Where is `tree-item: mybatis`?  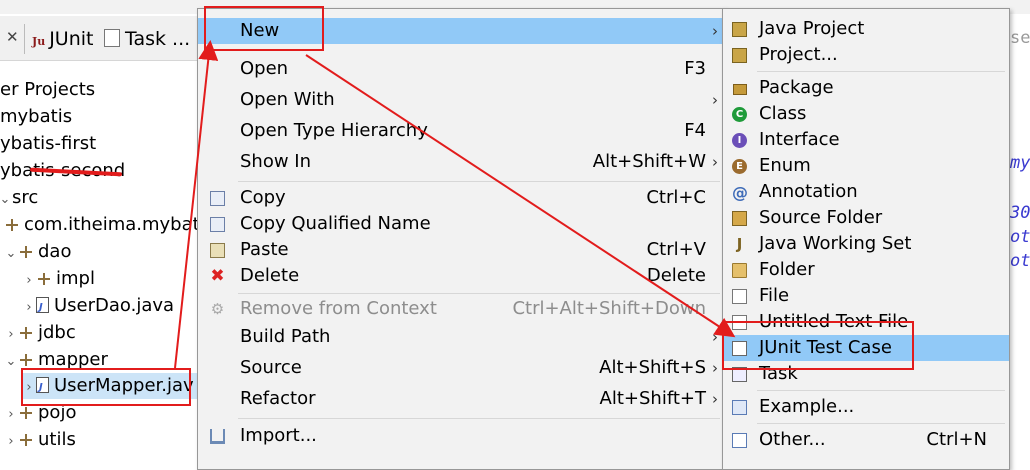
tree-item: mybatis is located at coordinates (36, 117).